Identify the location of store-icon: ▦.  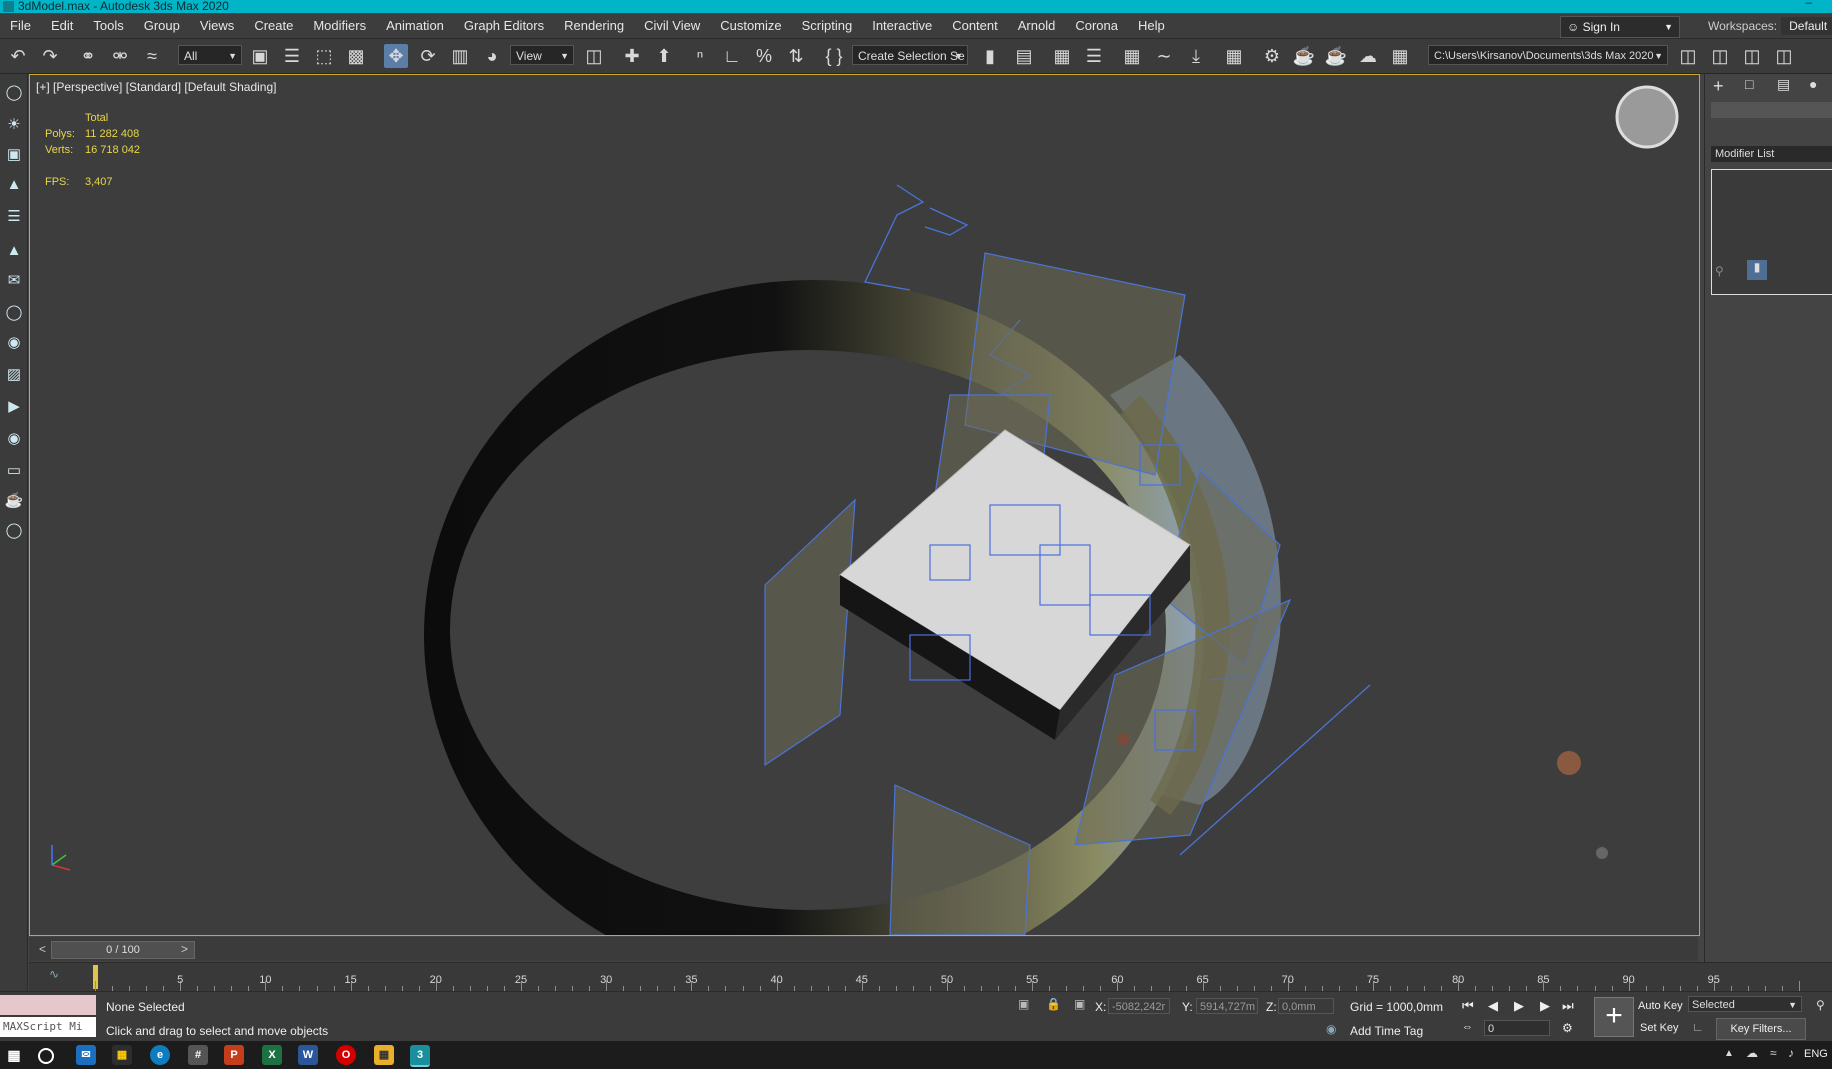
(122, 1055).